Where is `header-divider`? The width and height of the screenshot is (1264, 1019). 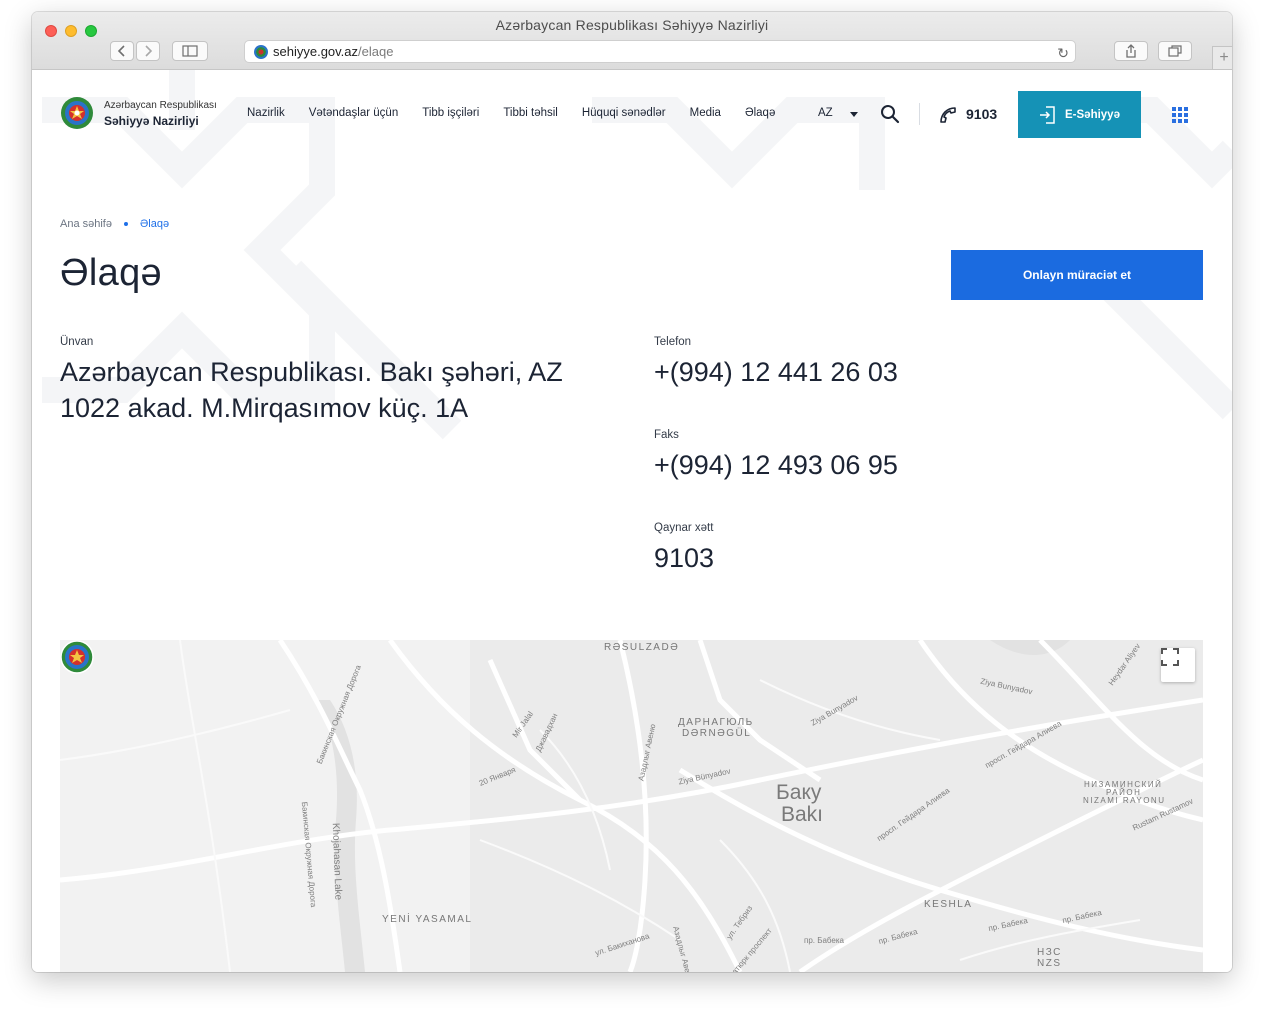 header-divider is located at coordinates (919, 114).